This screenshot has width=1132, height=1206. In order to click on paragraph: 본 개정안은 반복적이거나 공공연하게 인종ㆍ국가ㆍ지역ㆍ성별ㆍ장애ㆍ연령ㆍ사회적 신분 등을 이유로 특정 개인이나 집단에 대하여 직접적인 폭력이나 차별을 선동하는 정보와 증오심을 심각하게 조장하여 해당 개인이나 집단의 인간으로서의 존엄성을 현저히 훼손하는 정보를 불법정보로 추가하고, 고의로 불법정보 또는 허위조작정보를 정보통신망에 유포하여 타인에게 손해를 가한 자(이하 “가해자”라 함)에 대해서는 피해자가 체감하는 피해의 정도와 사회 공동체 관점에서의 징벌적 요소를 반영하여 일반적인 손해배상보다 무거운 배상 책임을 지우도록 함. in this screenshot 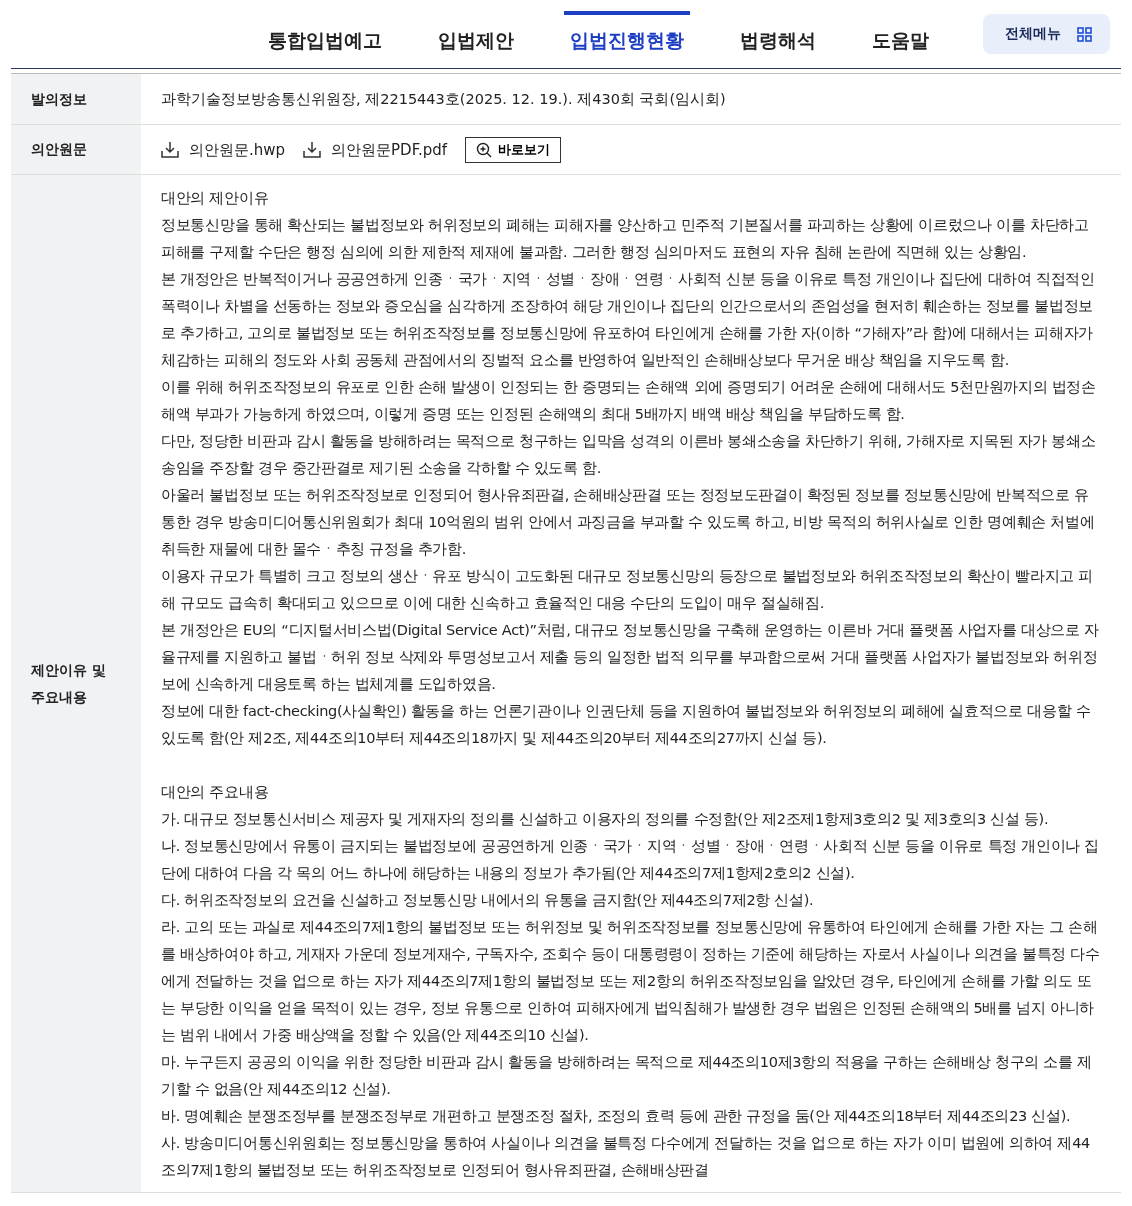, I will do `click(628, 320)`.